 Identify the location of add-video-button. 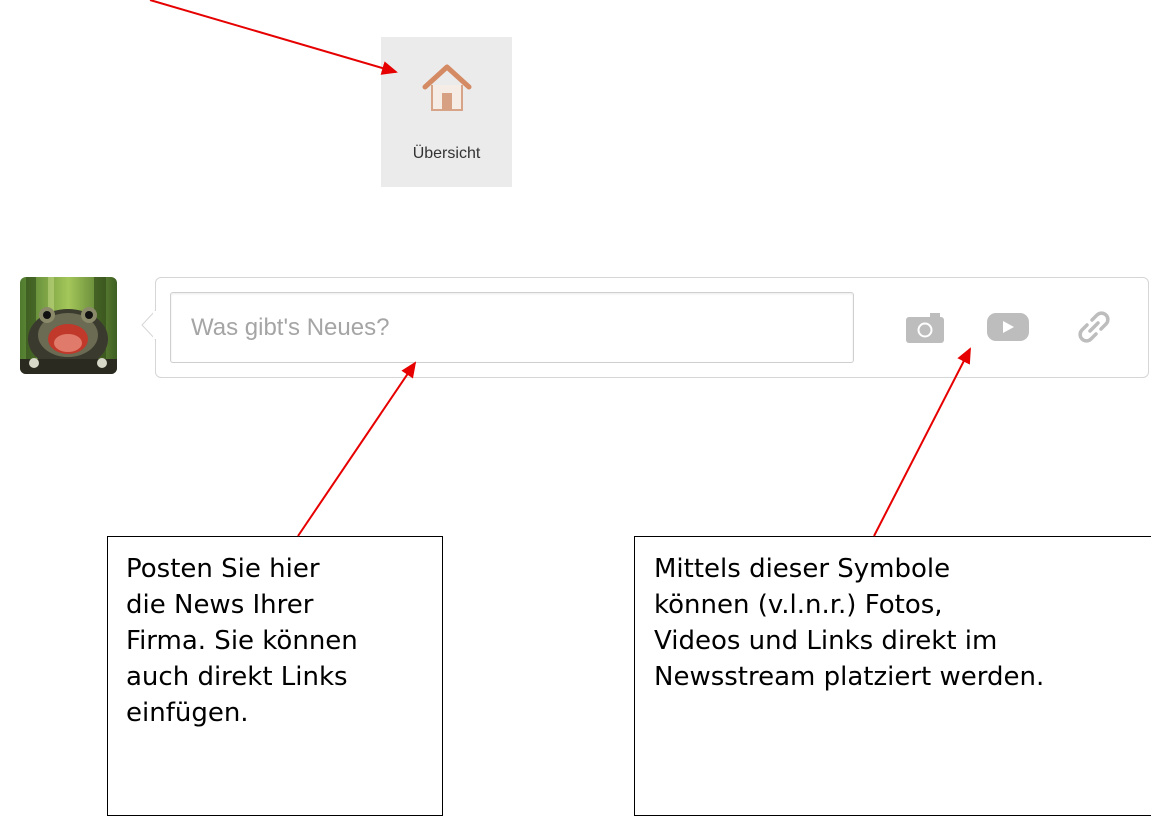
(1008, 327).